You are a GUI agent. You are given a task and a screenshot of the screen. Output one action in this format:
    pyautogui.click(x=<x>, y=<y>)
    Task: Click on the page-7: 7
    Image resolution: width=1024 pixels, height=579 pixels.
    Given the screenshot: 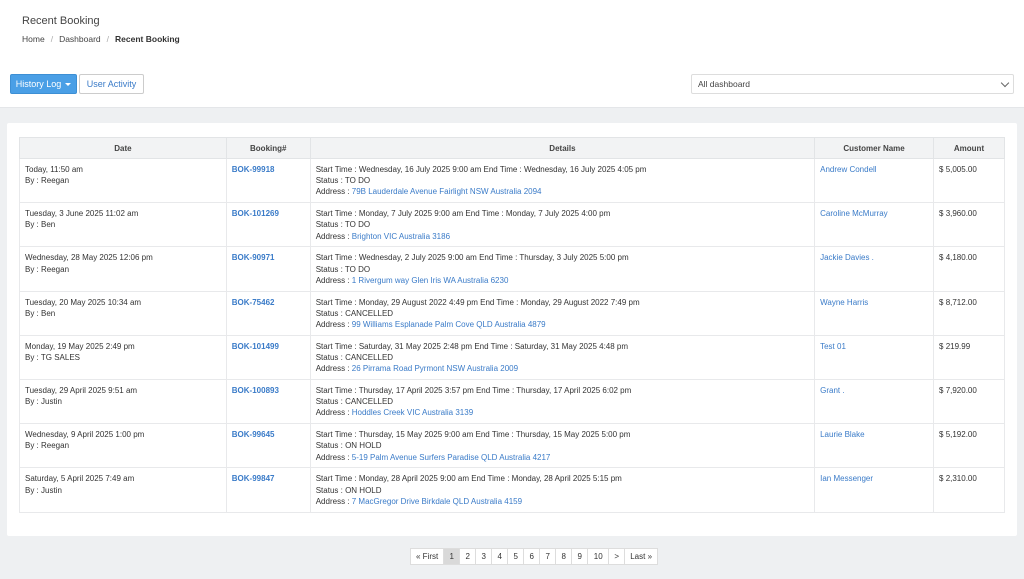 What is the action you would take?
    pyautogui.click(x=548, y=556)
    